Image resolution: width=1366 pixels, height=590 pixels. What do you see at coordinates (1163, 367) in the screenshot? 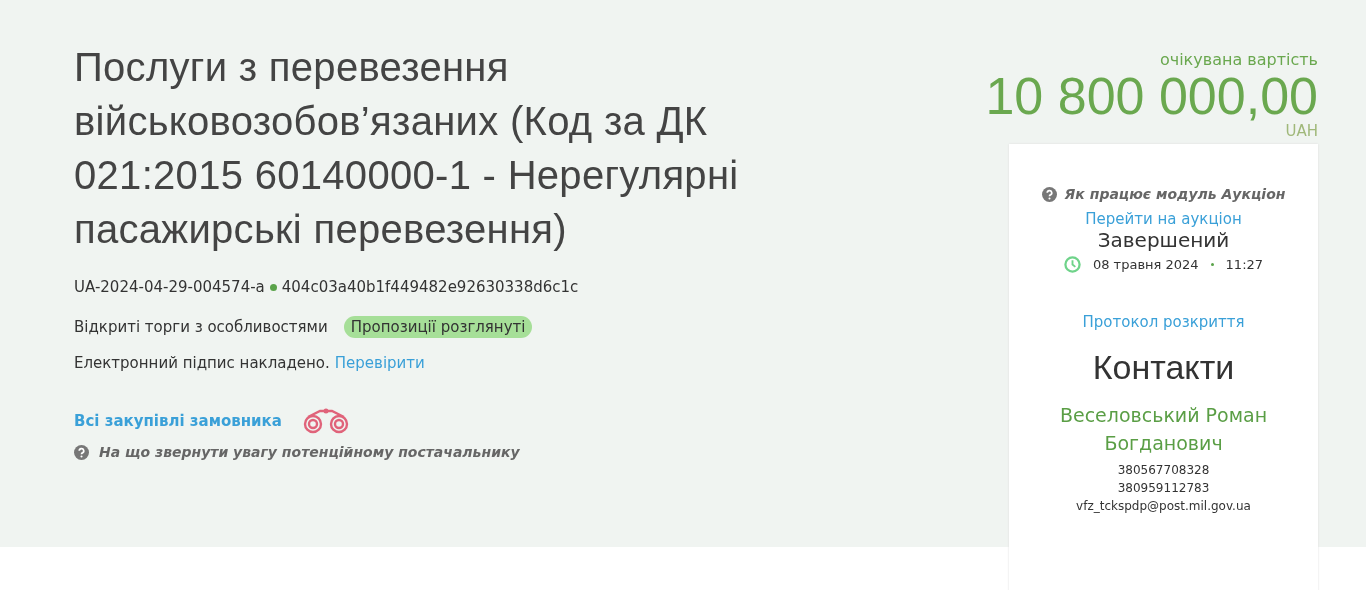
I see `contacts-title: Контакти` at bounding box center [1163, 367].